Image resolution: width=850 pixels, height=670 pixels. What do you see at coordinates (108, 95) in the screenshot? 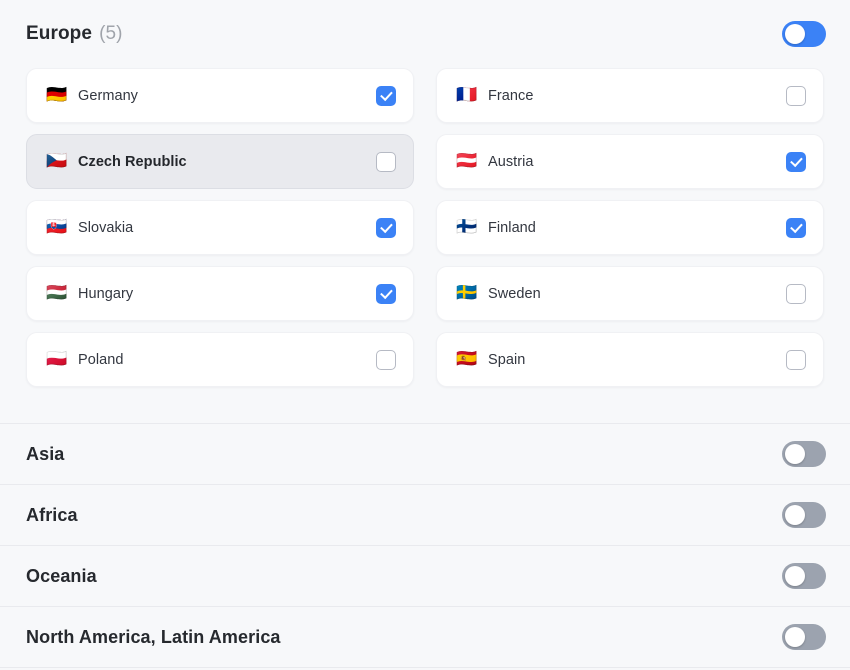
I see `country-name-label: Germany` at bounding box center [108, 95].